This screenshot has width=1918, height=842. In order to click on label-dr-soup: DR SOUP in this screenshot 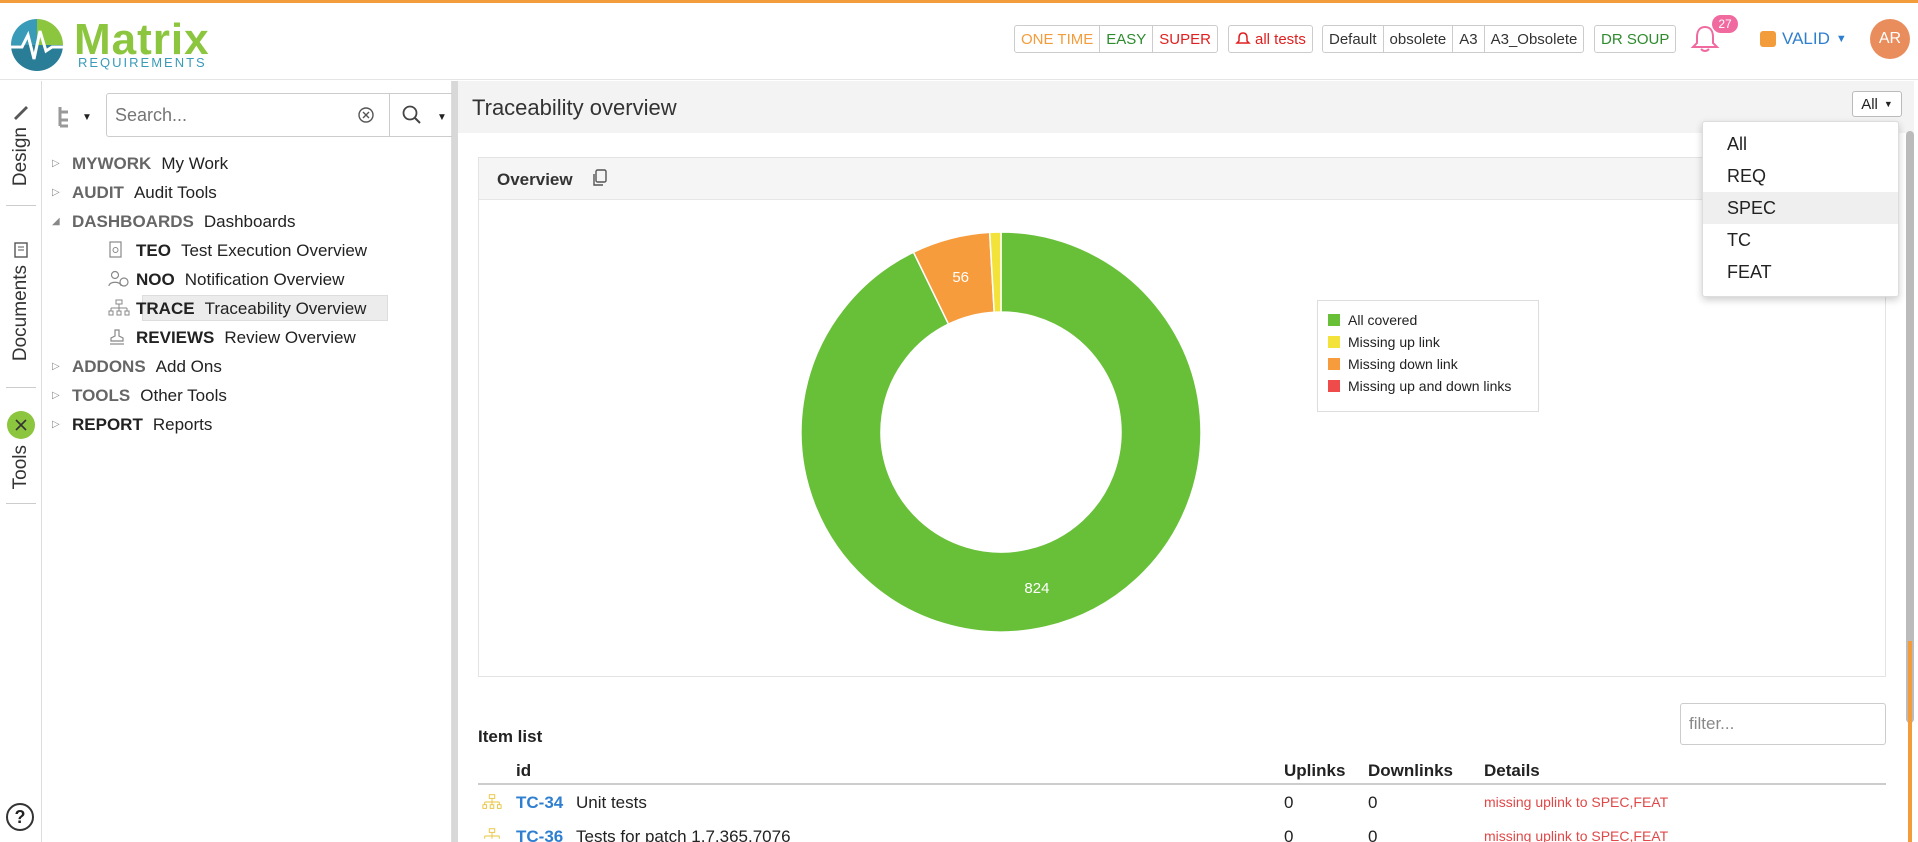, I will do `click(1635, 39)`.